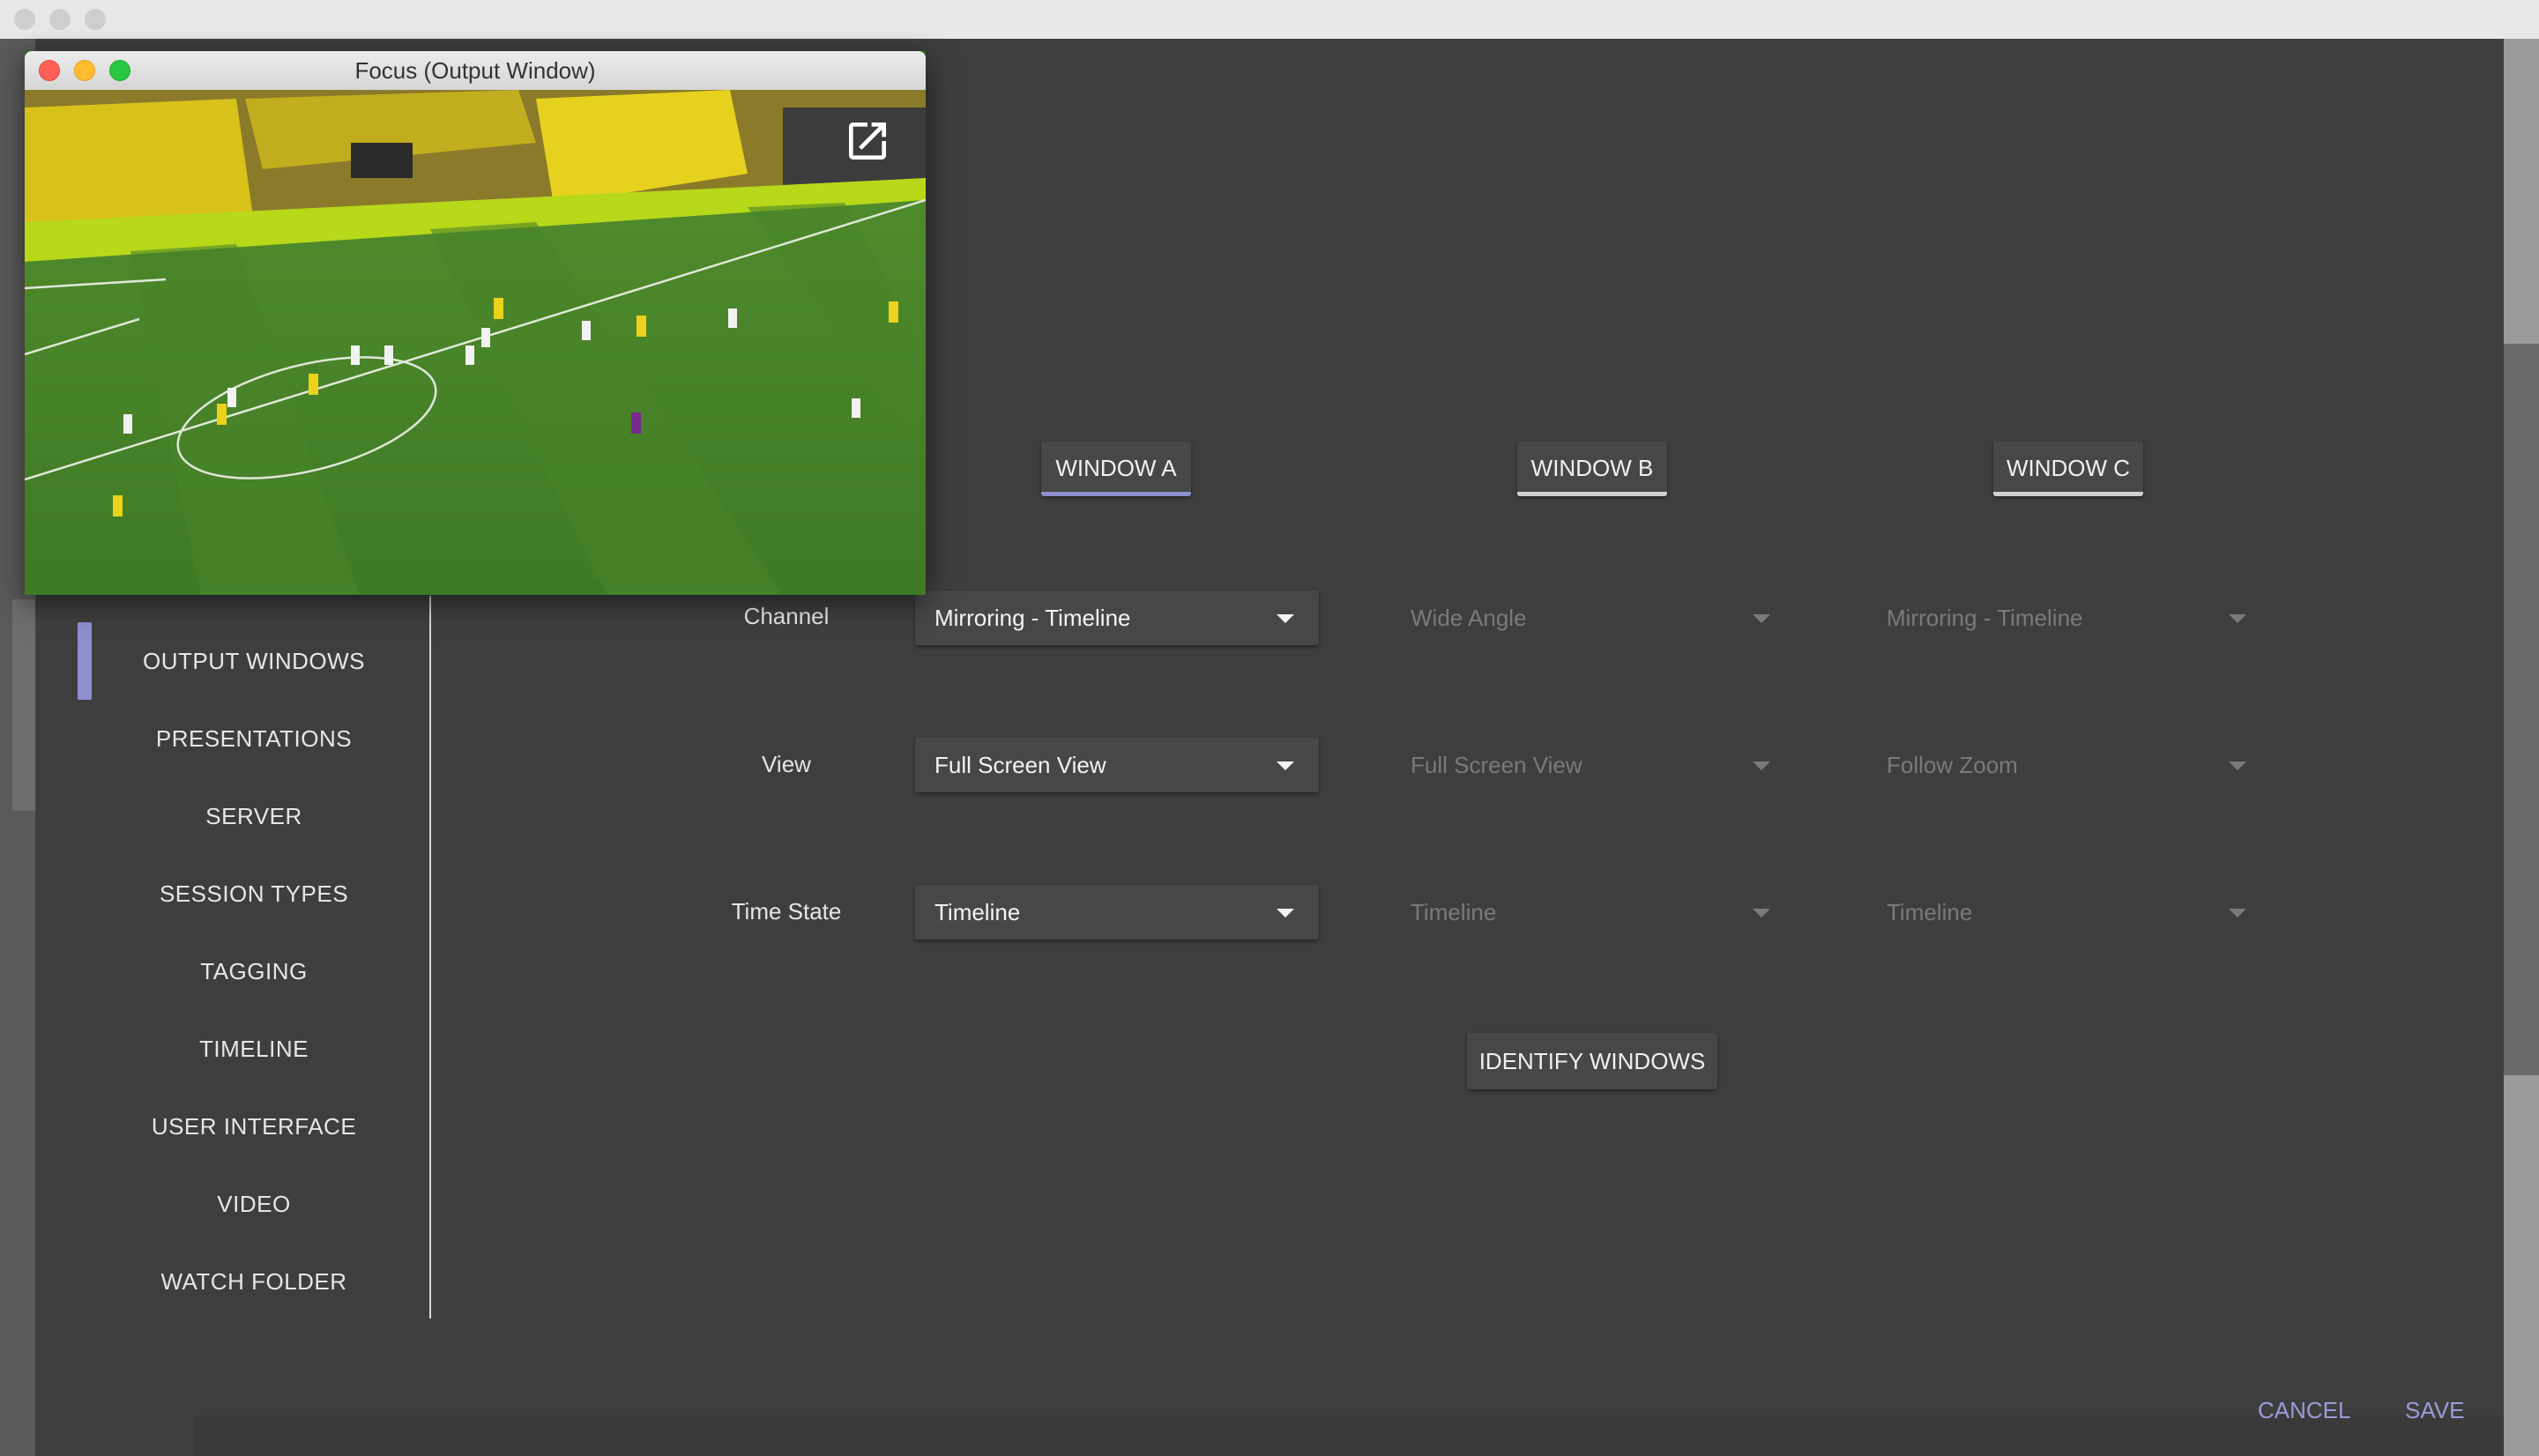 The height and width of the screenshot is (1456, 2539). What do you see at coordinates (60, 19) in the screenshot?
I see `minimize-window-icon` at bounding box center [60, 19].